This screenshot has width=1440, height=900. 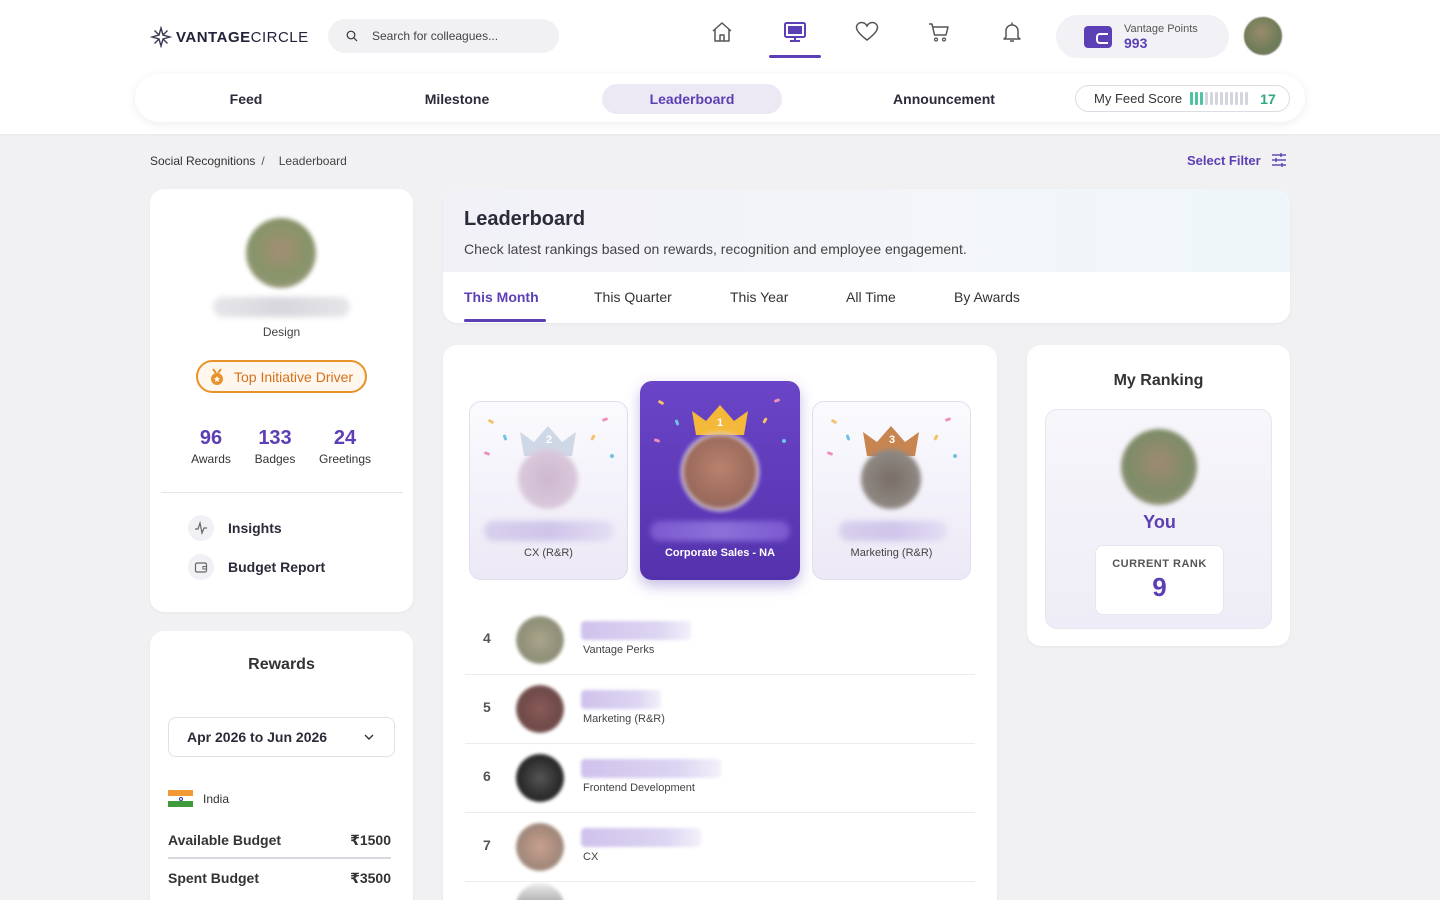 I want to click on profile-avatar, so click(x=281, y=253).